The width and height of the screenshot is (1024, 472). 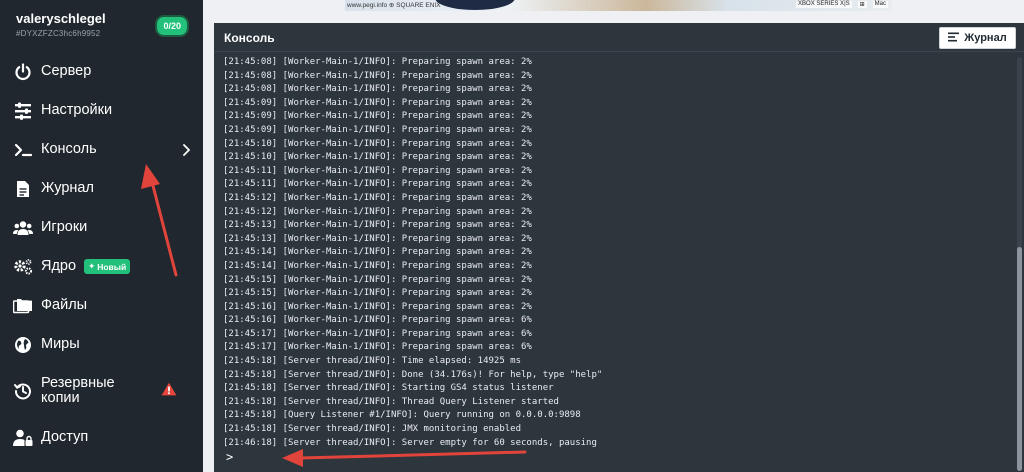 I want to click on power-icon, so click(x=23, y=72).